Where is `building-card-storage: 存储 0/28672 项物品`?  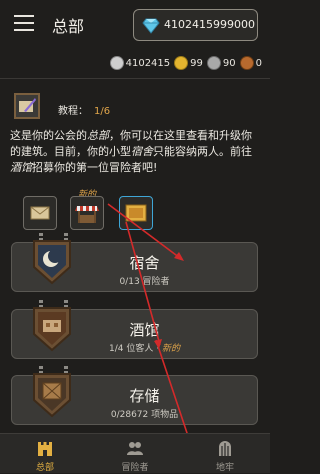 building-card-storage: 存储 0/28672 项物品 is located at coordinates (134, 395).